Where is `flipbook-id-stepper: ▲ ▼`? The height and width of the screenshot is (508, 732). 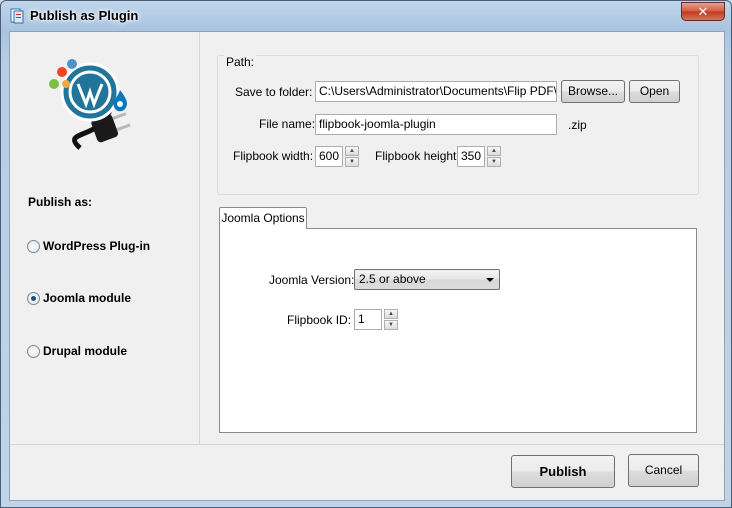 flipbook-id-stepper: ▲ ▼ is located at coordinates (391, 319).